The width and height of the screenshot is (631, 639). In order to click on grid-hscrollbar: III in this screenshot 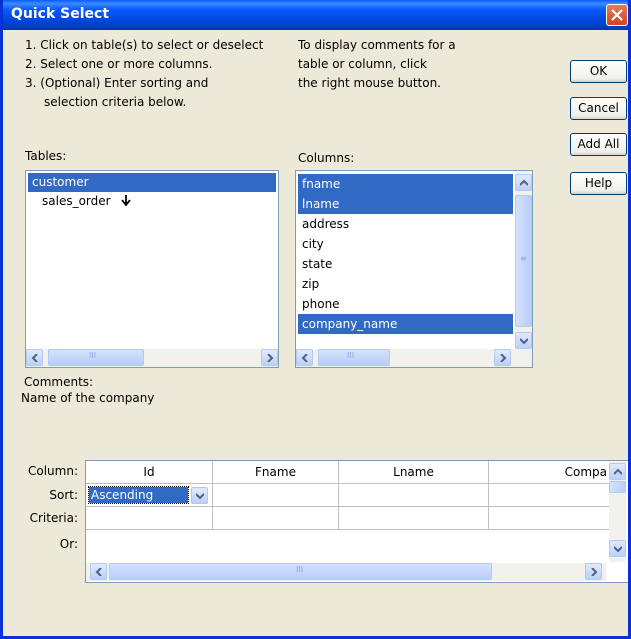, I will do `click(346, 572)`.